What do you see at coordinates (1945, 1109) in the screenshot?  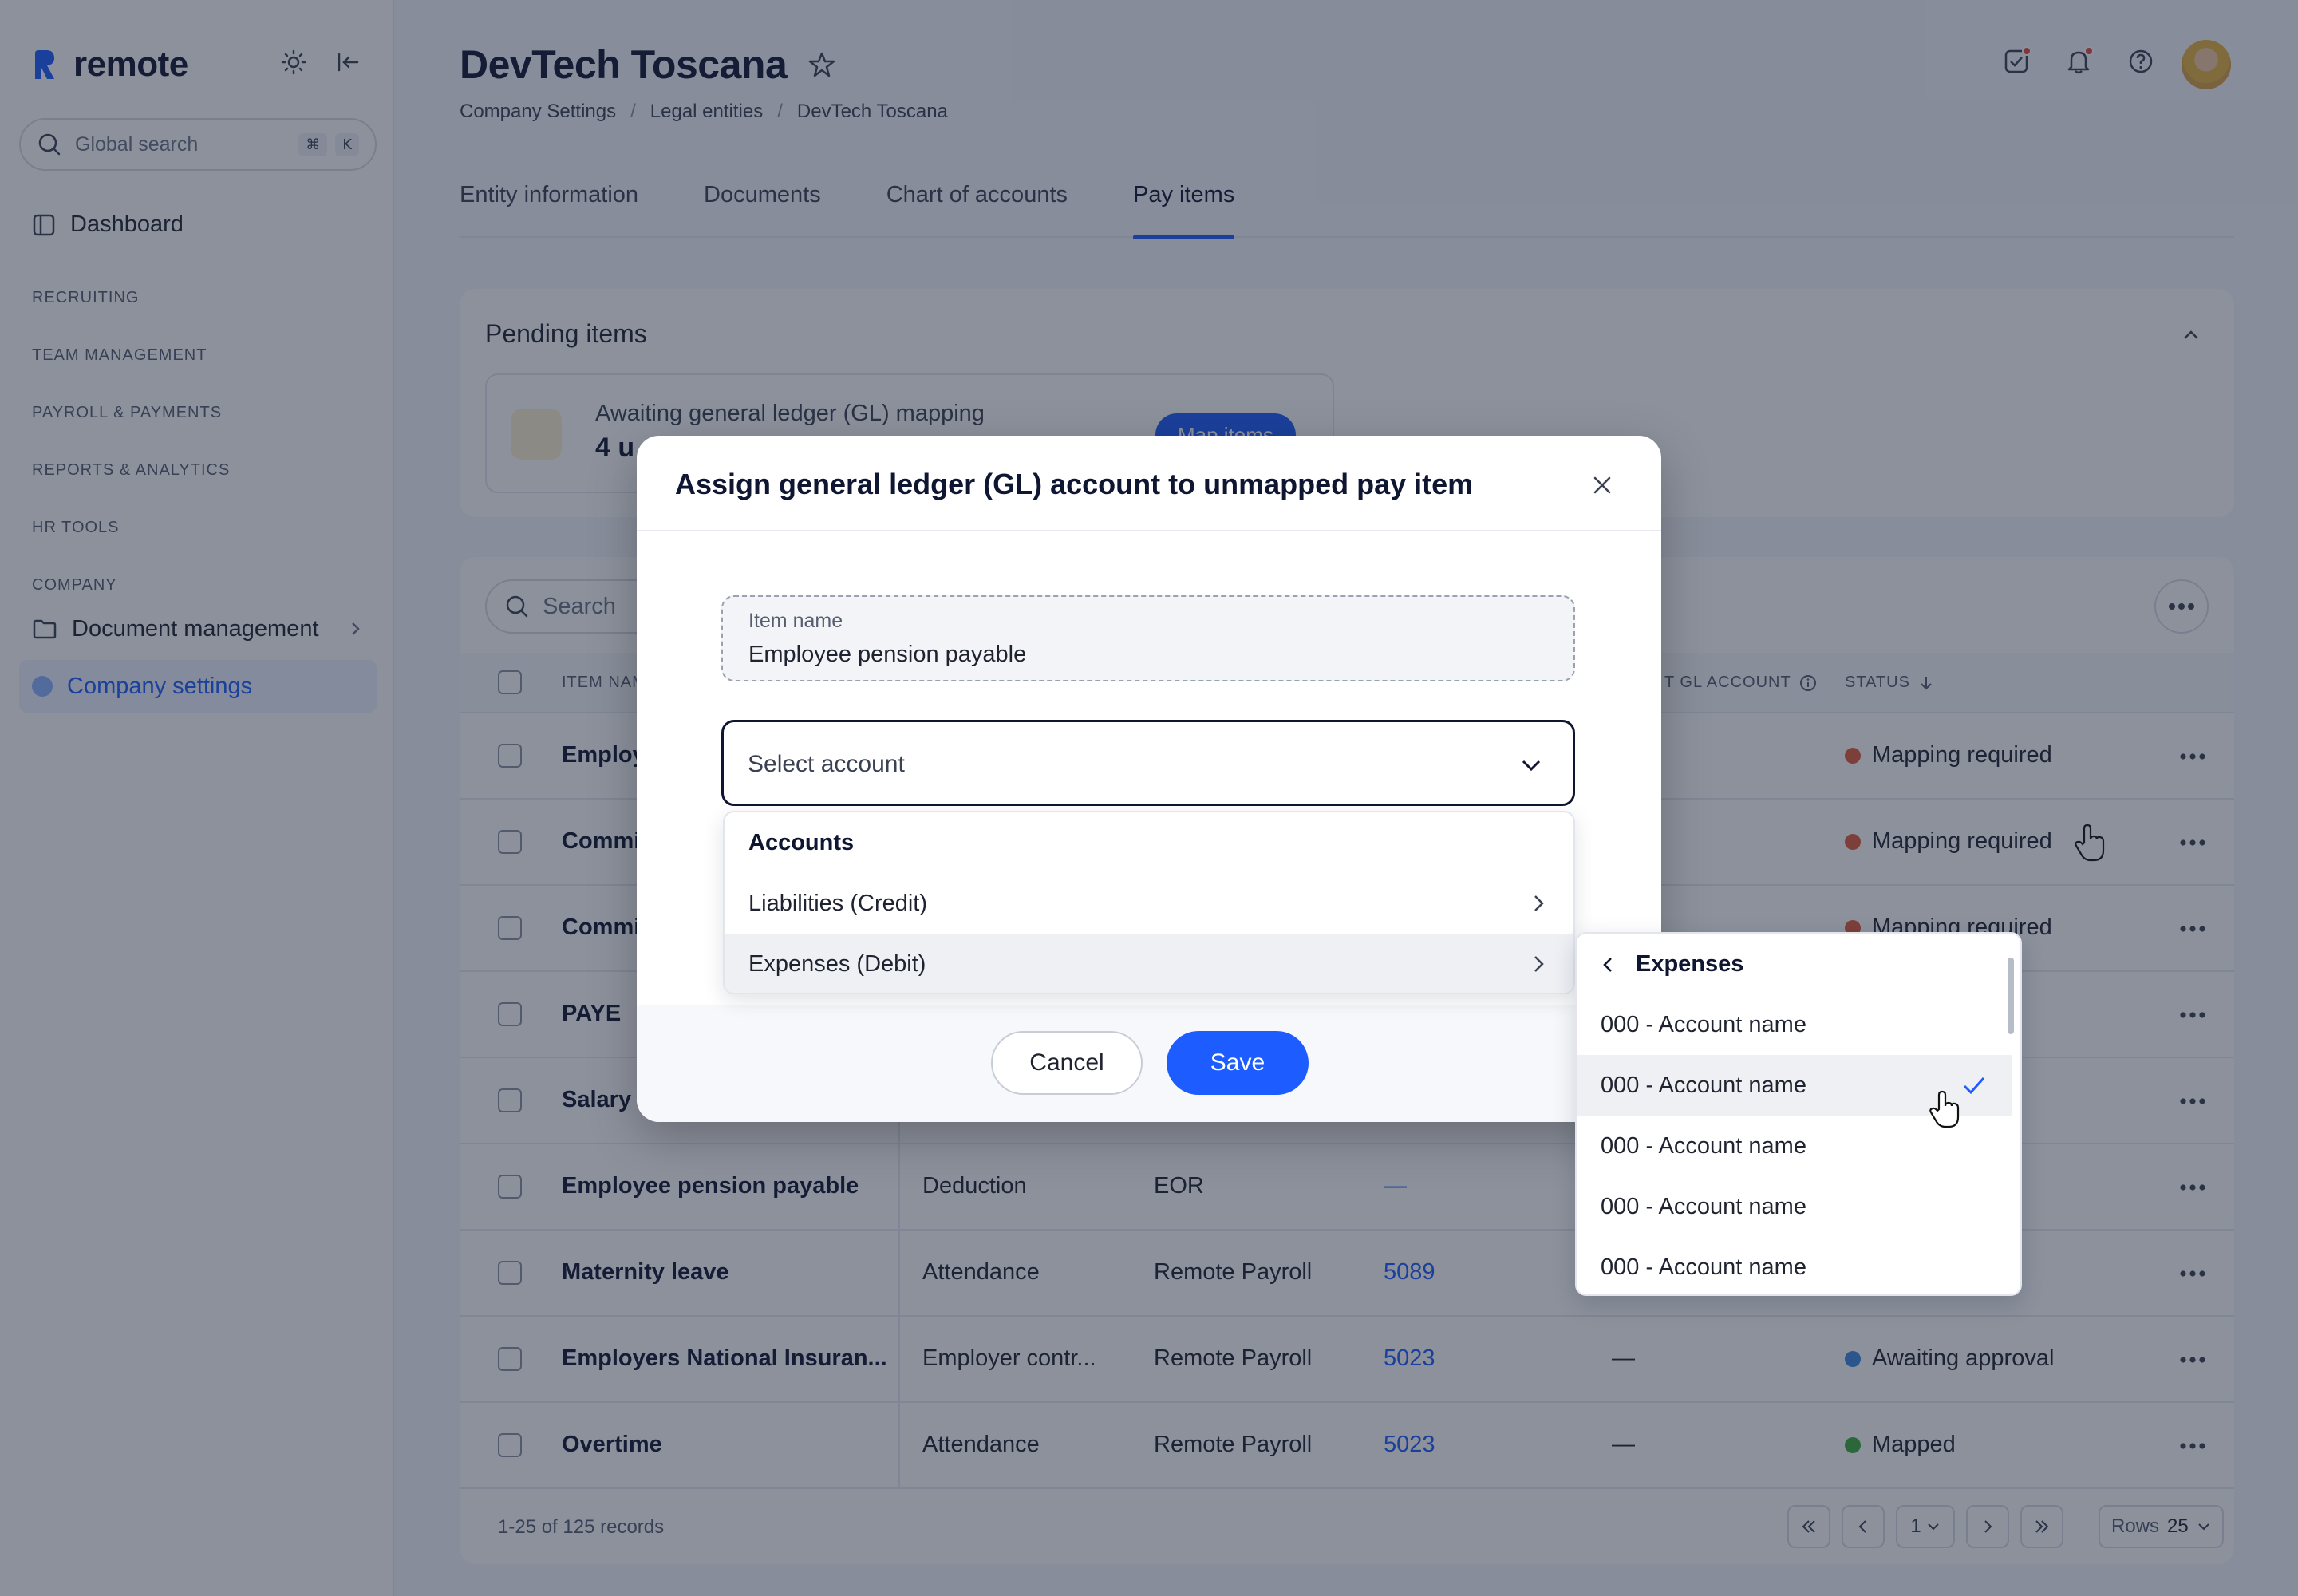 I see `hand-cursor-icon` at bounding box center [1945, 1109].